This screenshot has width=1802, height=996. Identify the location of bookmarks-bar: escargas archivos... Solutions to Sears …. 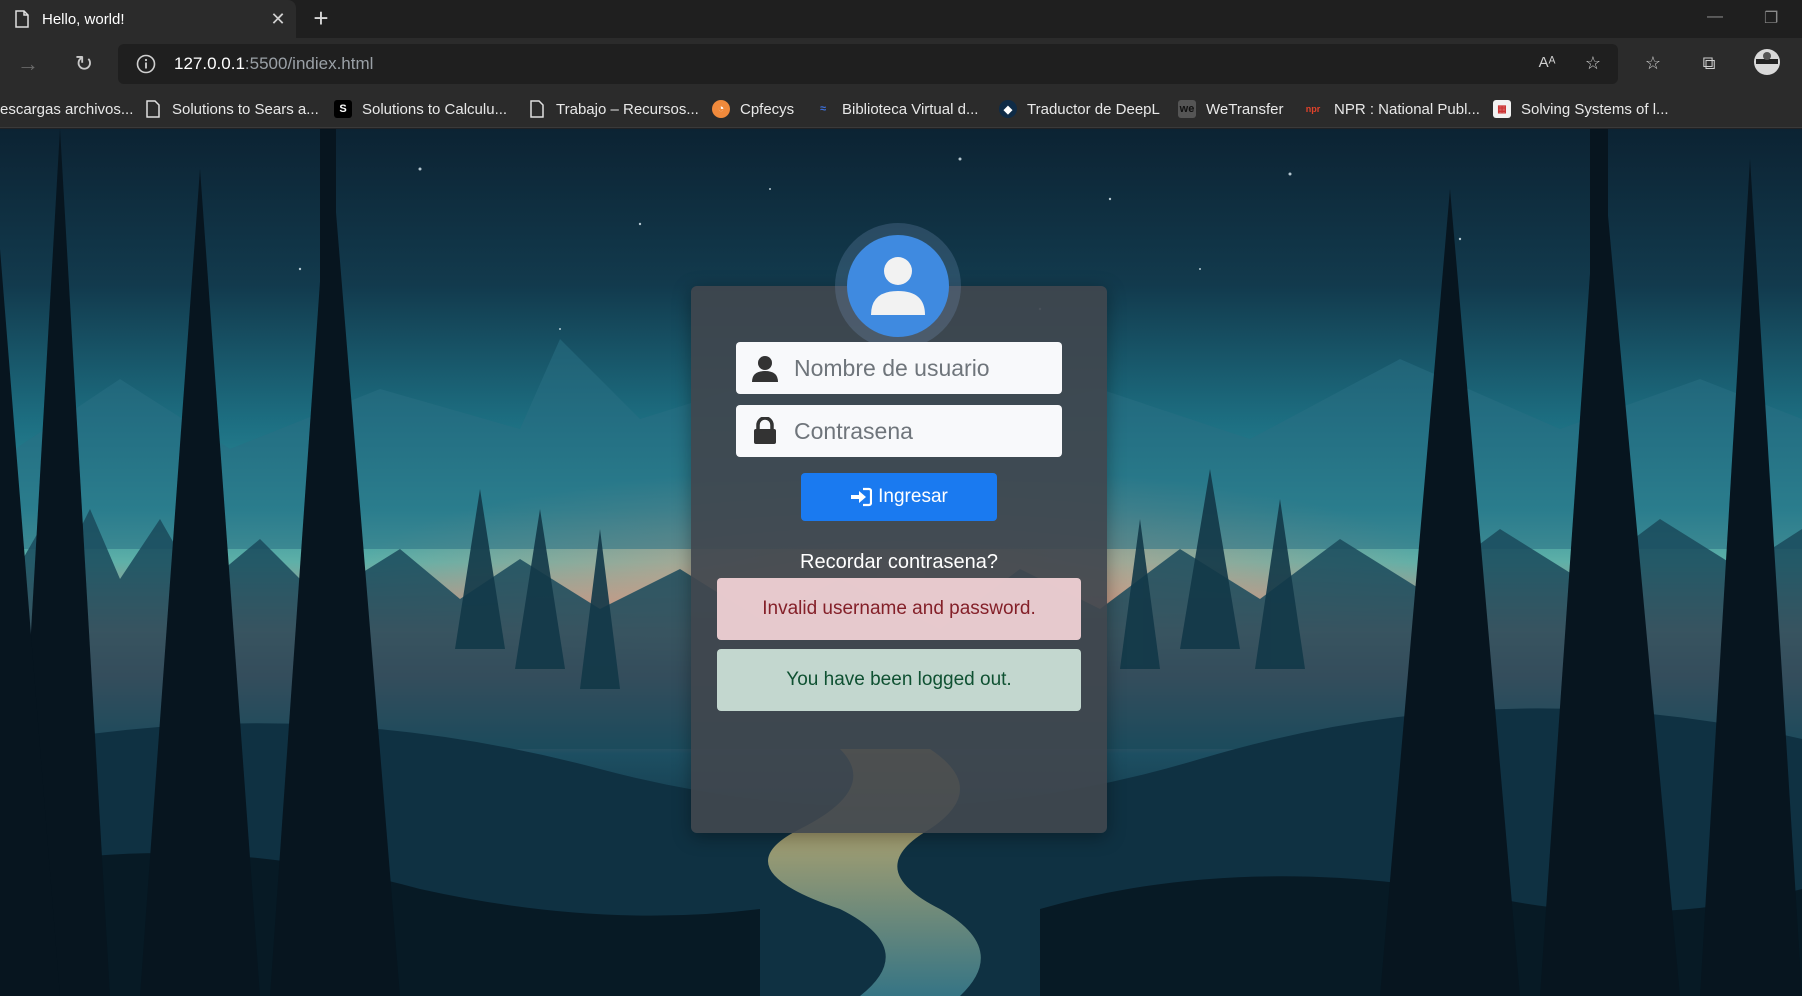
(901, 109).